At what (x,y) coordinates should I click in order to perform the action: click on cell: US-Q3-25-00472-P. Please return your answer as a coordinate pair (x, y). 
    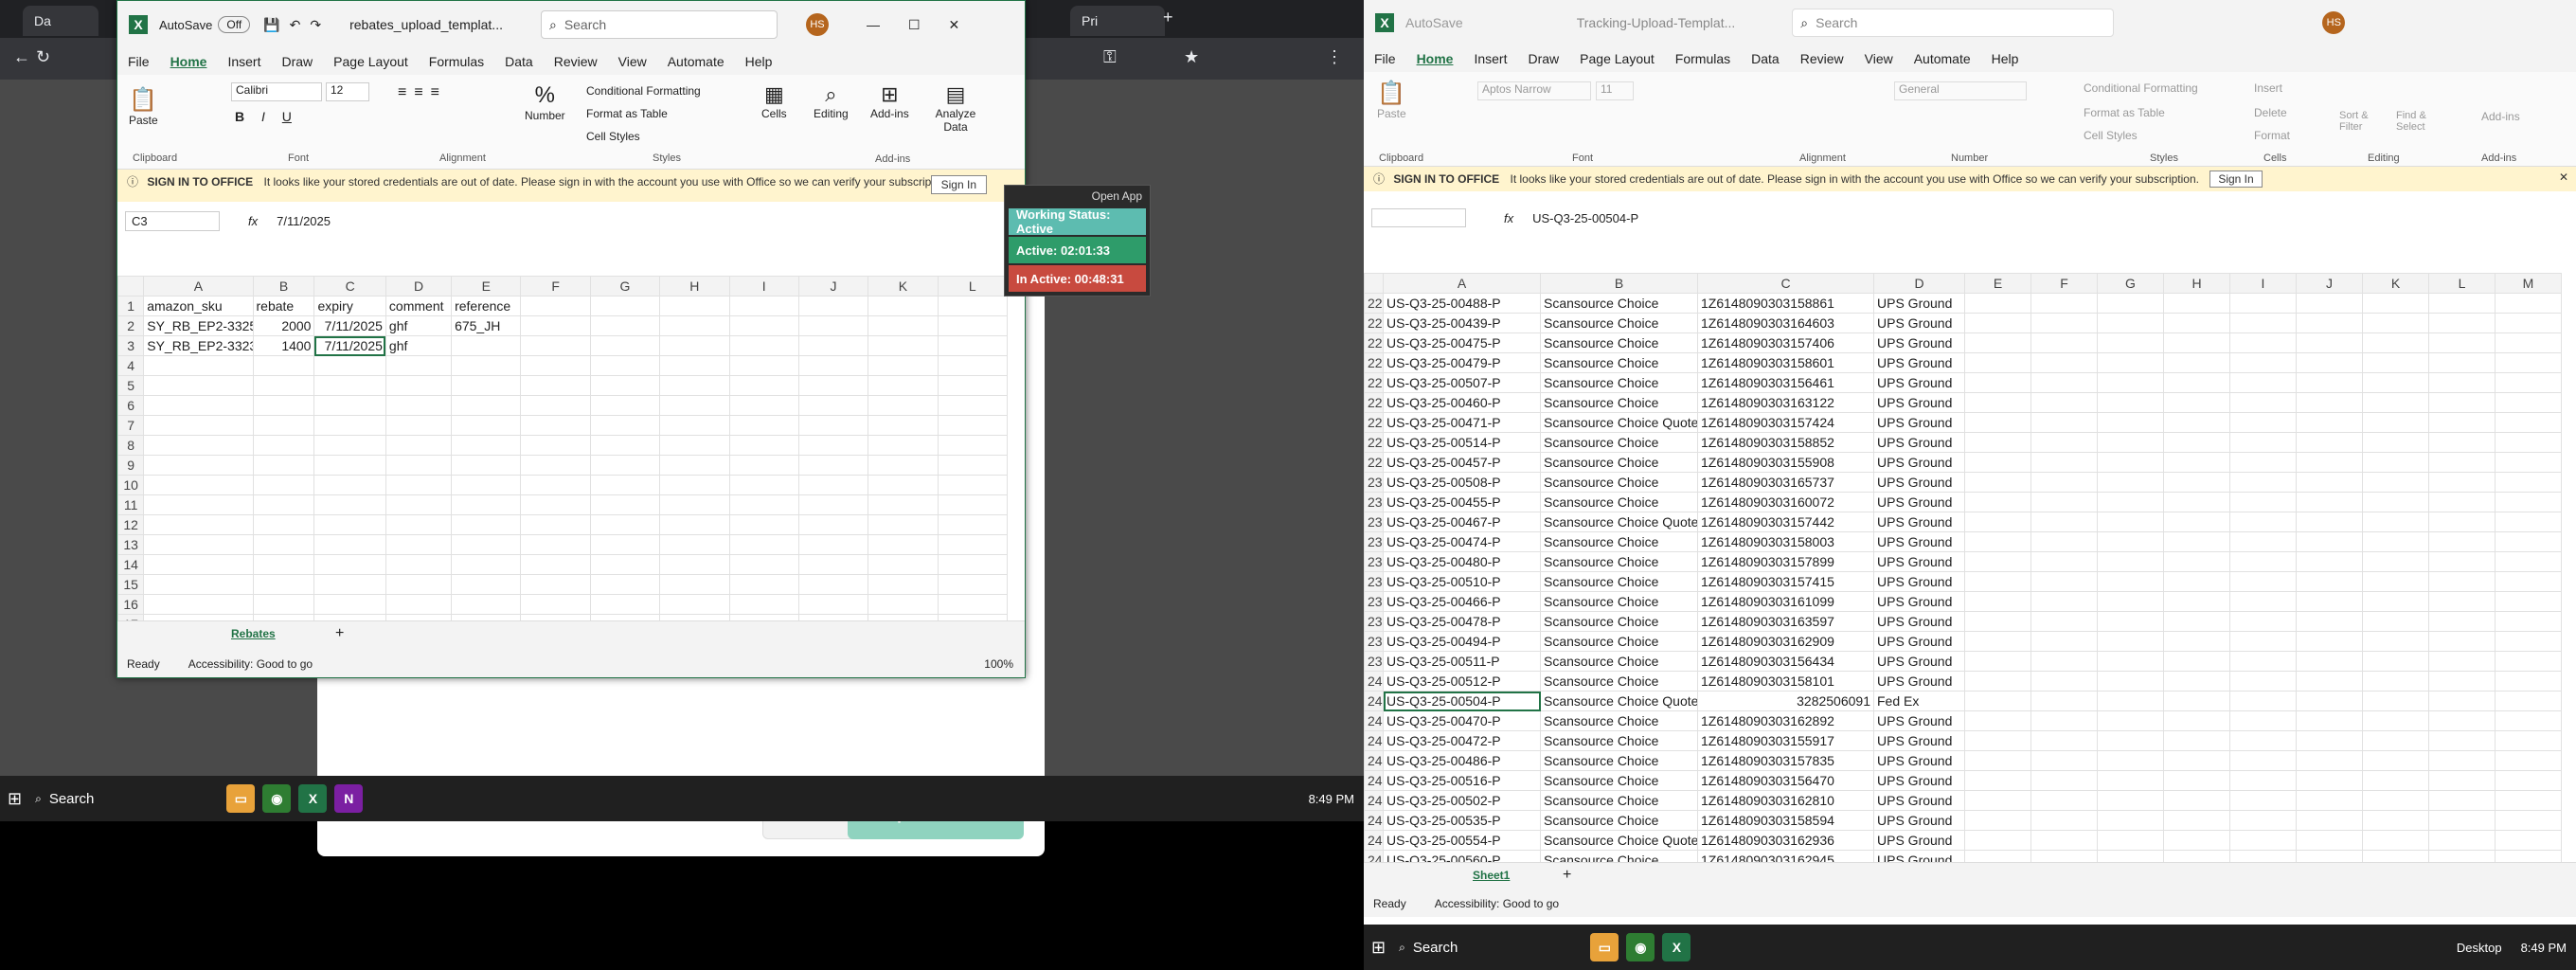
    Looking at the image, I should click on (1462, 741).